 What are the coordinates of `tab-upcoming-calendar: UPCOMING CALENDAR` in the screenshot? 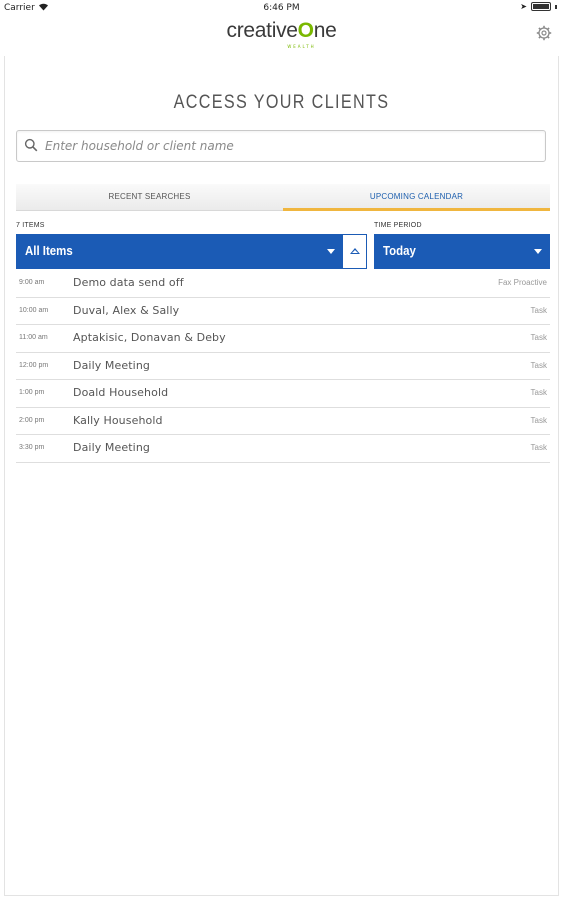 It's located at (416, 197).